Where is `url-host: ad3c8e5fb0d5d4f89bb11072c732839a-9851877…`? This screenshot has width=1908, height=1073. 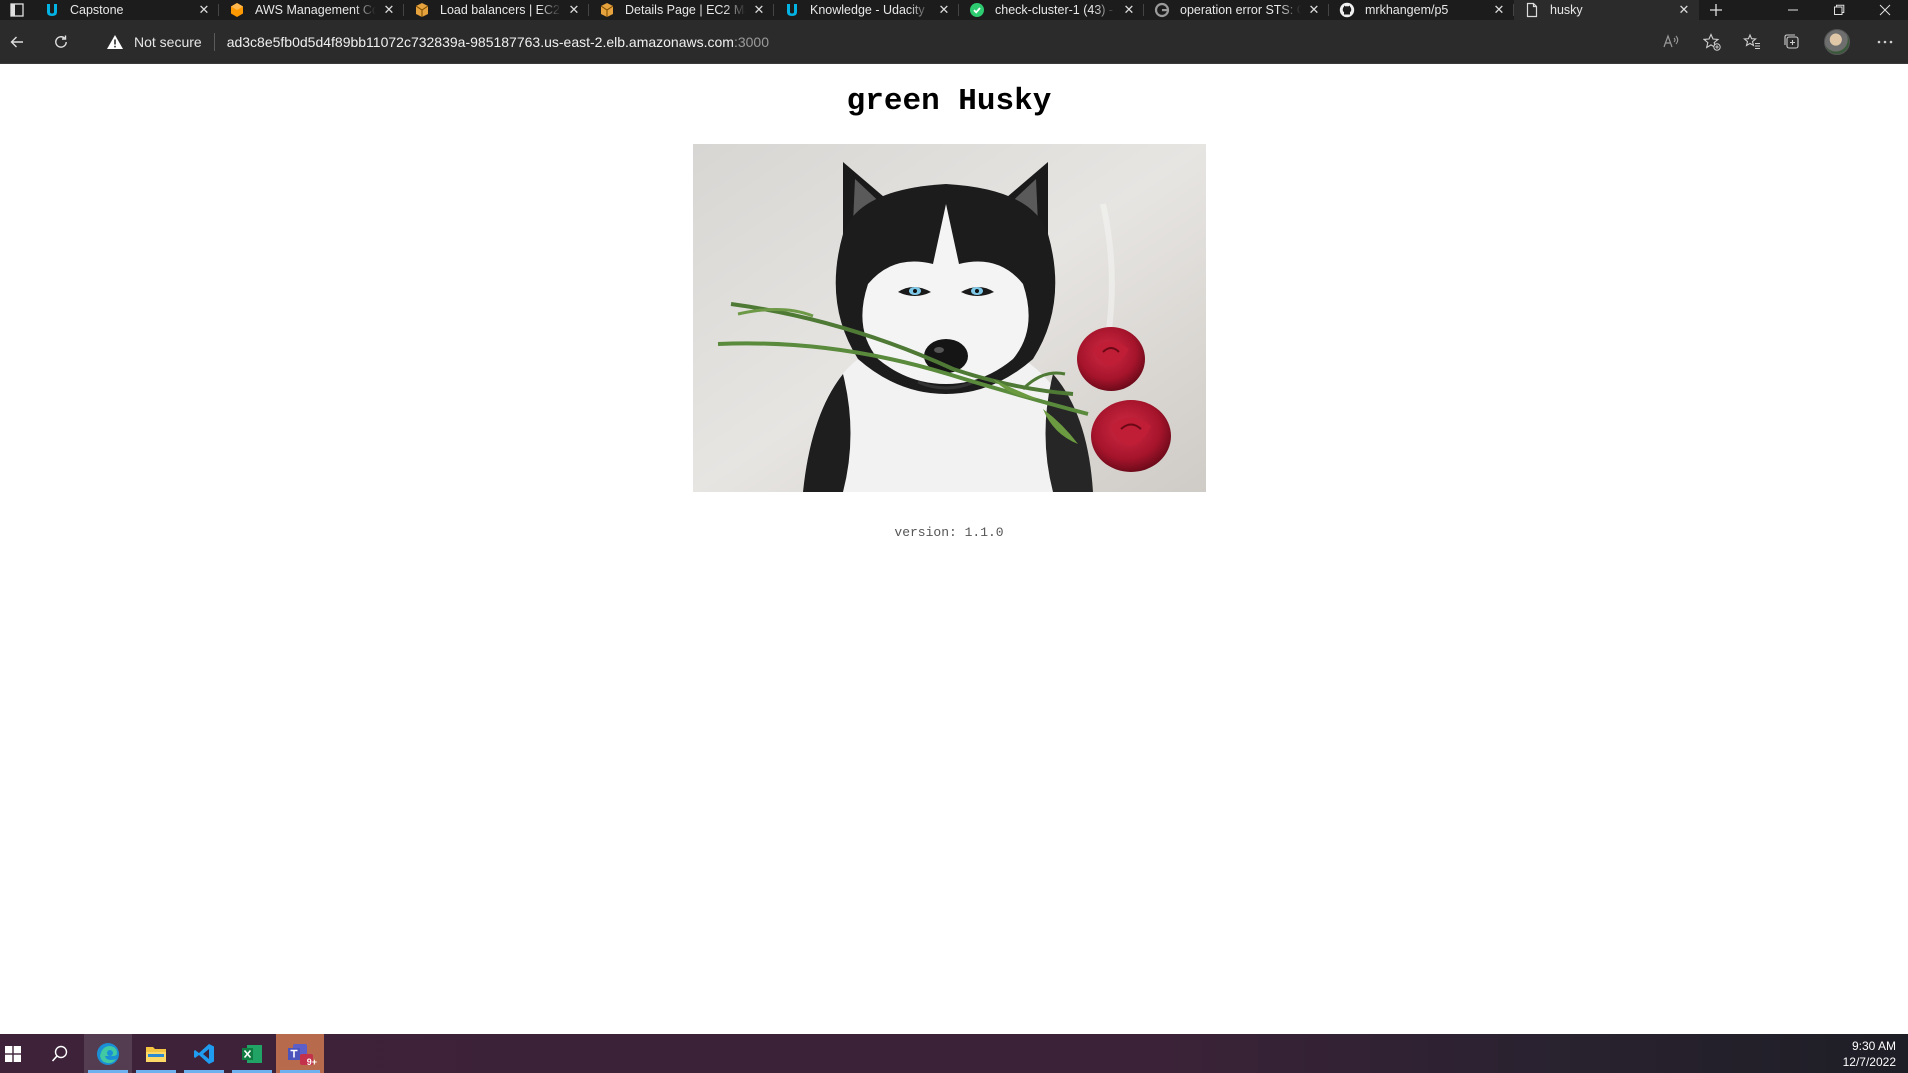 url-host: ad3c8e5fb0d5d4f89bb11072c732839a-9851877… is located at coordinates (480, 42).